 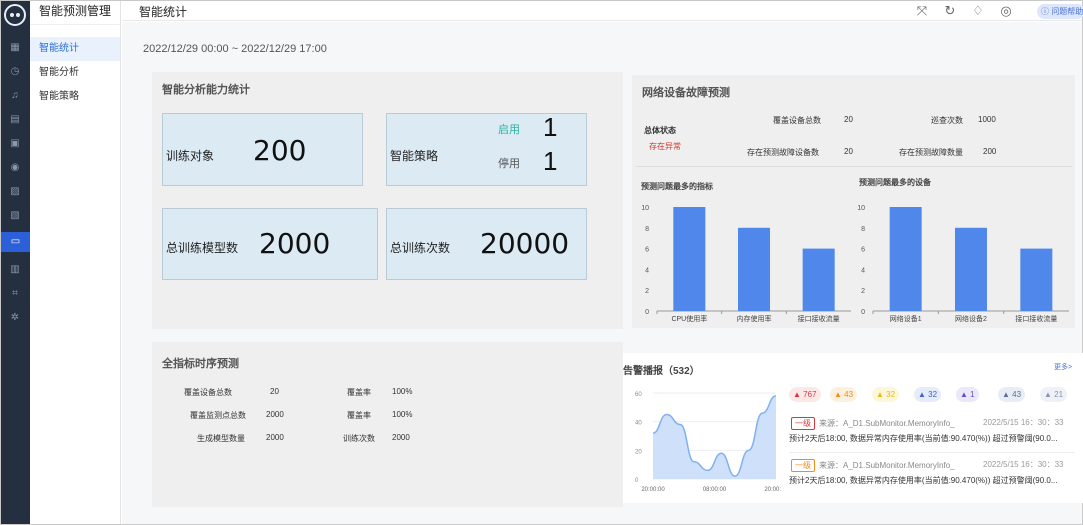 I want to click on settings-icon: ✲, so click(x=15, y=318).